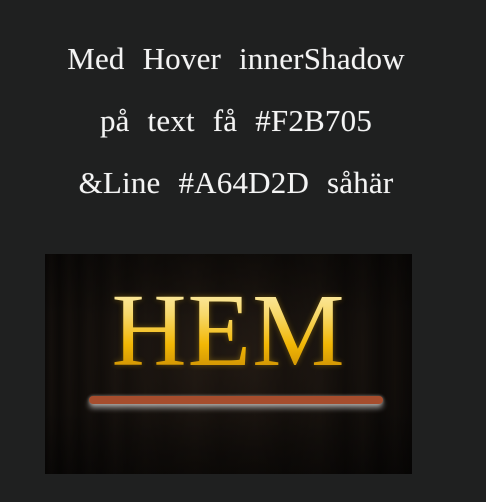  I want to click on hover-underline, so click(236, 400).